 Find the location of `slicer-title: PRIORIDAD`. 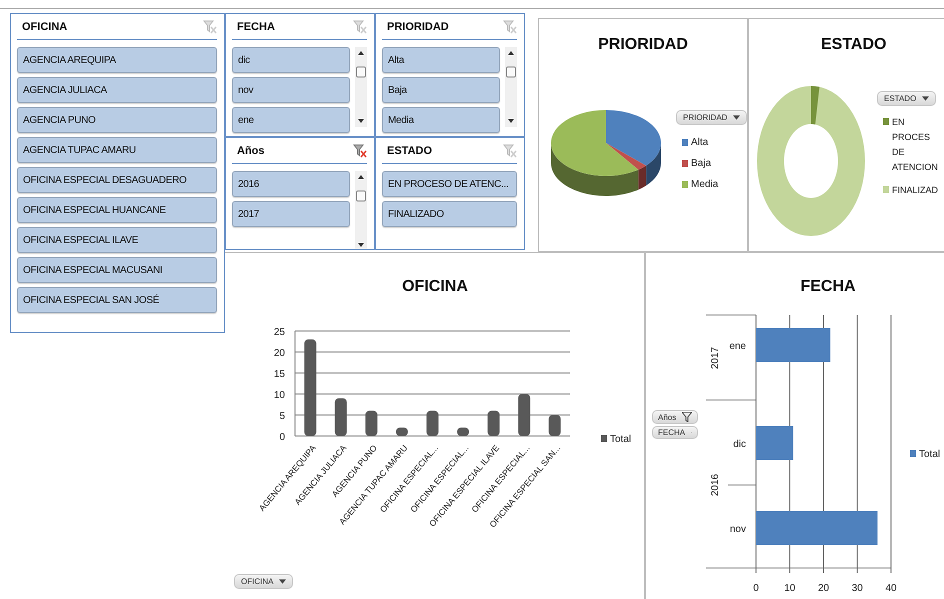

slicer-title: PRIORIDAD is located at coordinates (418, 27).